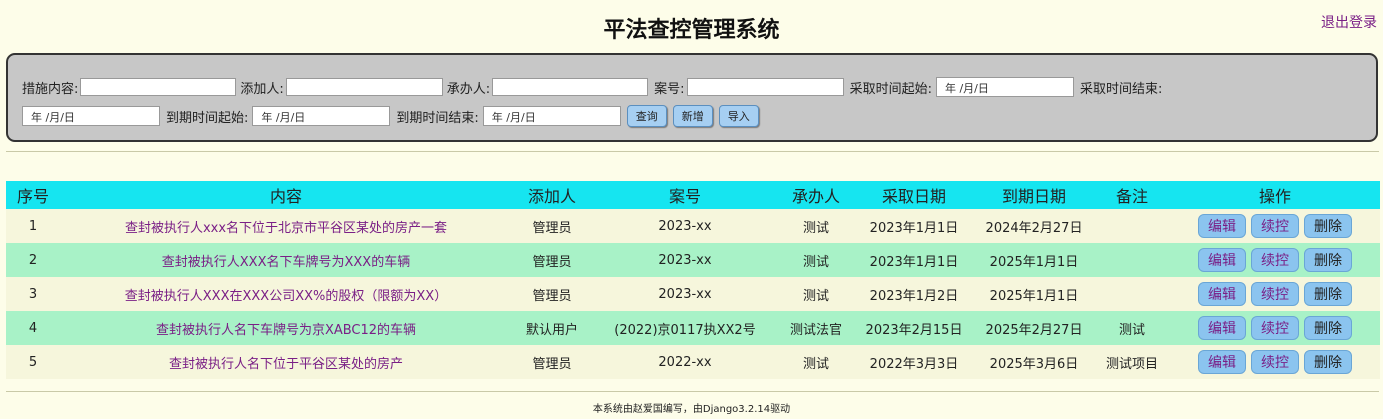  Describe the element at coordinates (437, 118) in the screenshot. I see `expire-end-label: 到期时间结束:` at that location.